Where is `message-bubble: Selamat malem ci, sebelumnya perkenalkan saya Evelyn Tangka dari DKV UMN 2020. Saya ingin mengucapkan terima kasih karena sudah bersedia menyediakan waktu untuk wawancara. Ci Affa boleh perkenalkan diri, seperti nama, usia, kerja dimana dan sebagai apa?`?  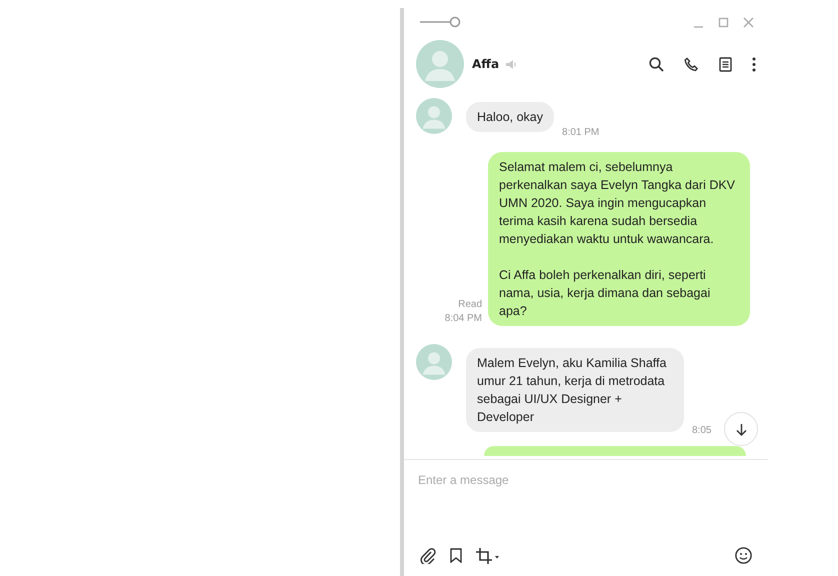
message-bubble: Selamat malem ci, sebelumnya perkenalkan saya Evelyn Tangka dari DKV UMN 2020. Saya ingin mengucapkan terima kasih karena sudah bersedia menyediakan waktu untuk wawancara. Ci Affa boleh perkenalkan diri, seperti nama, usia, kerja dimana dan sebagai apa? is located at coordinates (619, 239).